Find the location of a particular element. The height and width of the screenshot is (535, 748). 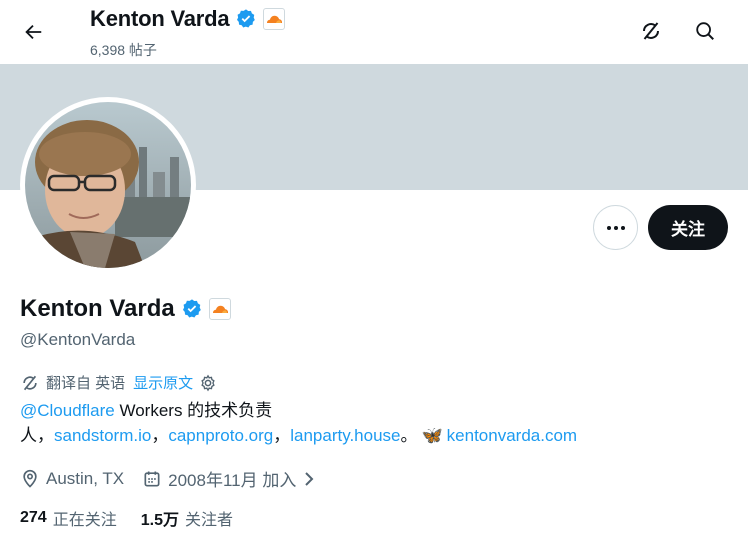

header-title: Kenton Varda is located at coordinates (188, 19).